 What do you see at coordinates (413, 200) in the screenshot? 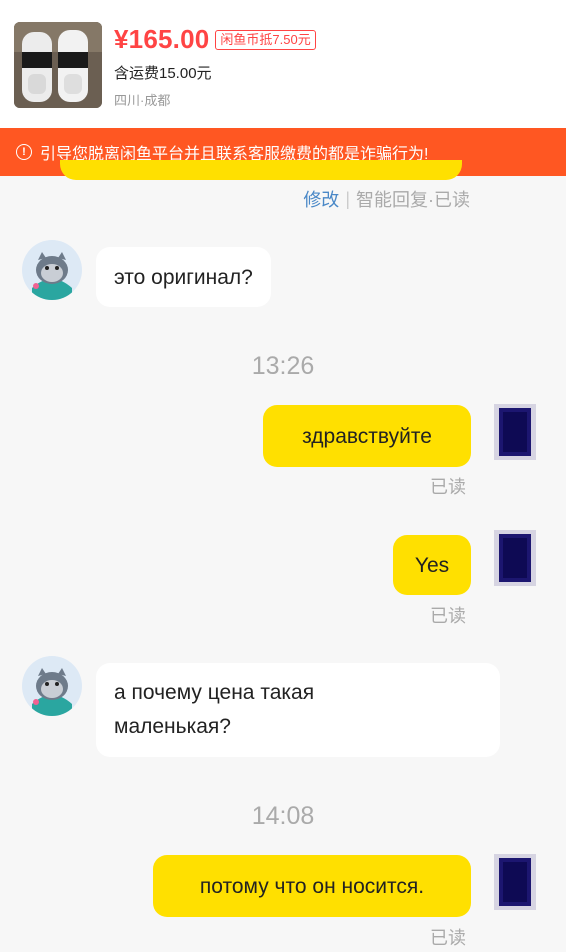
I see `auto-reply-status: 智能回复·已读` at bounding box center [413, 200].